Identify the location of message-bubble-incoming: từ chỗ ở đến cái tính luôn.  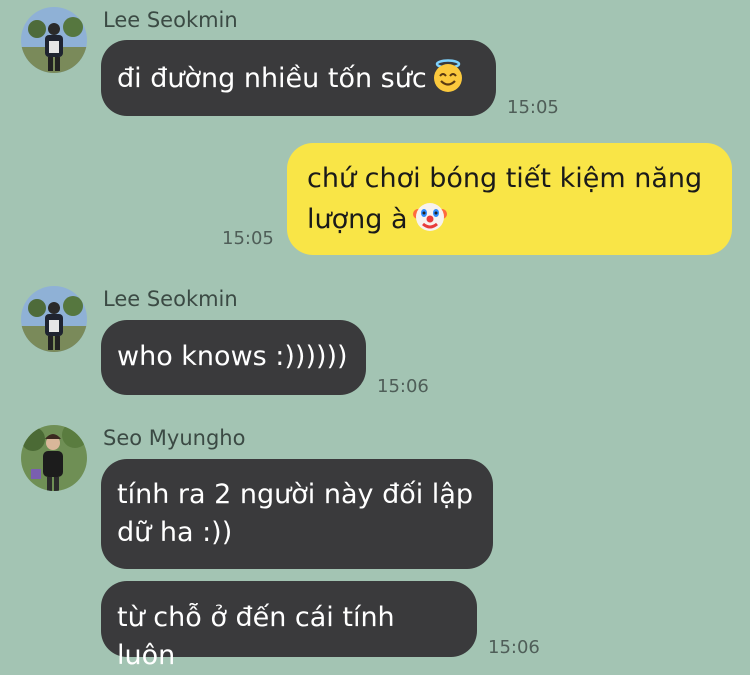
(289, 626).